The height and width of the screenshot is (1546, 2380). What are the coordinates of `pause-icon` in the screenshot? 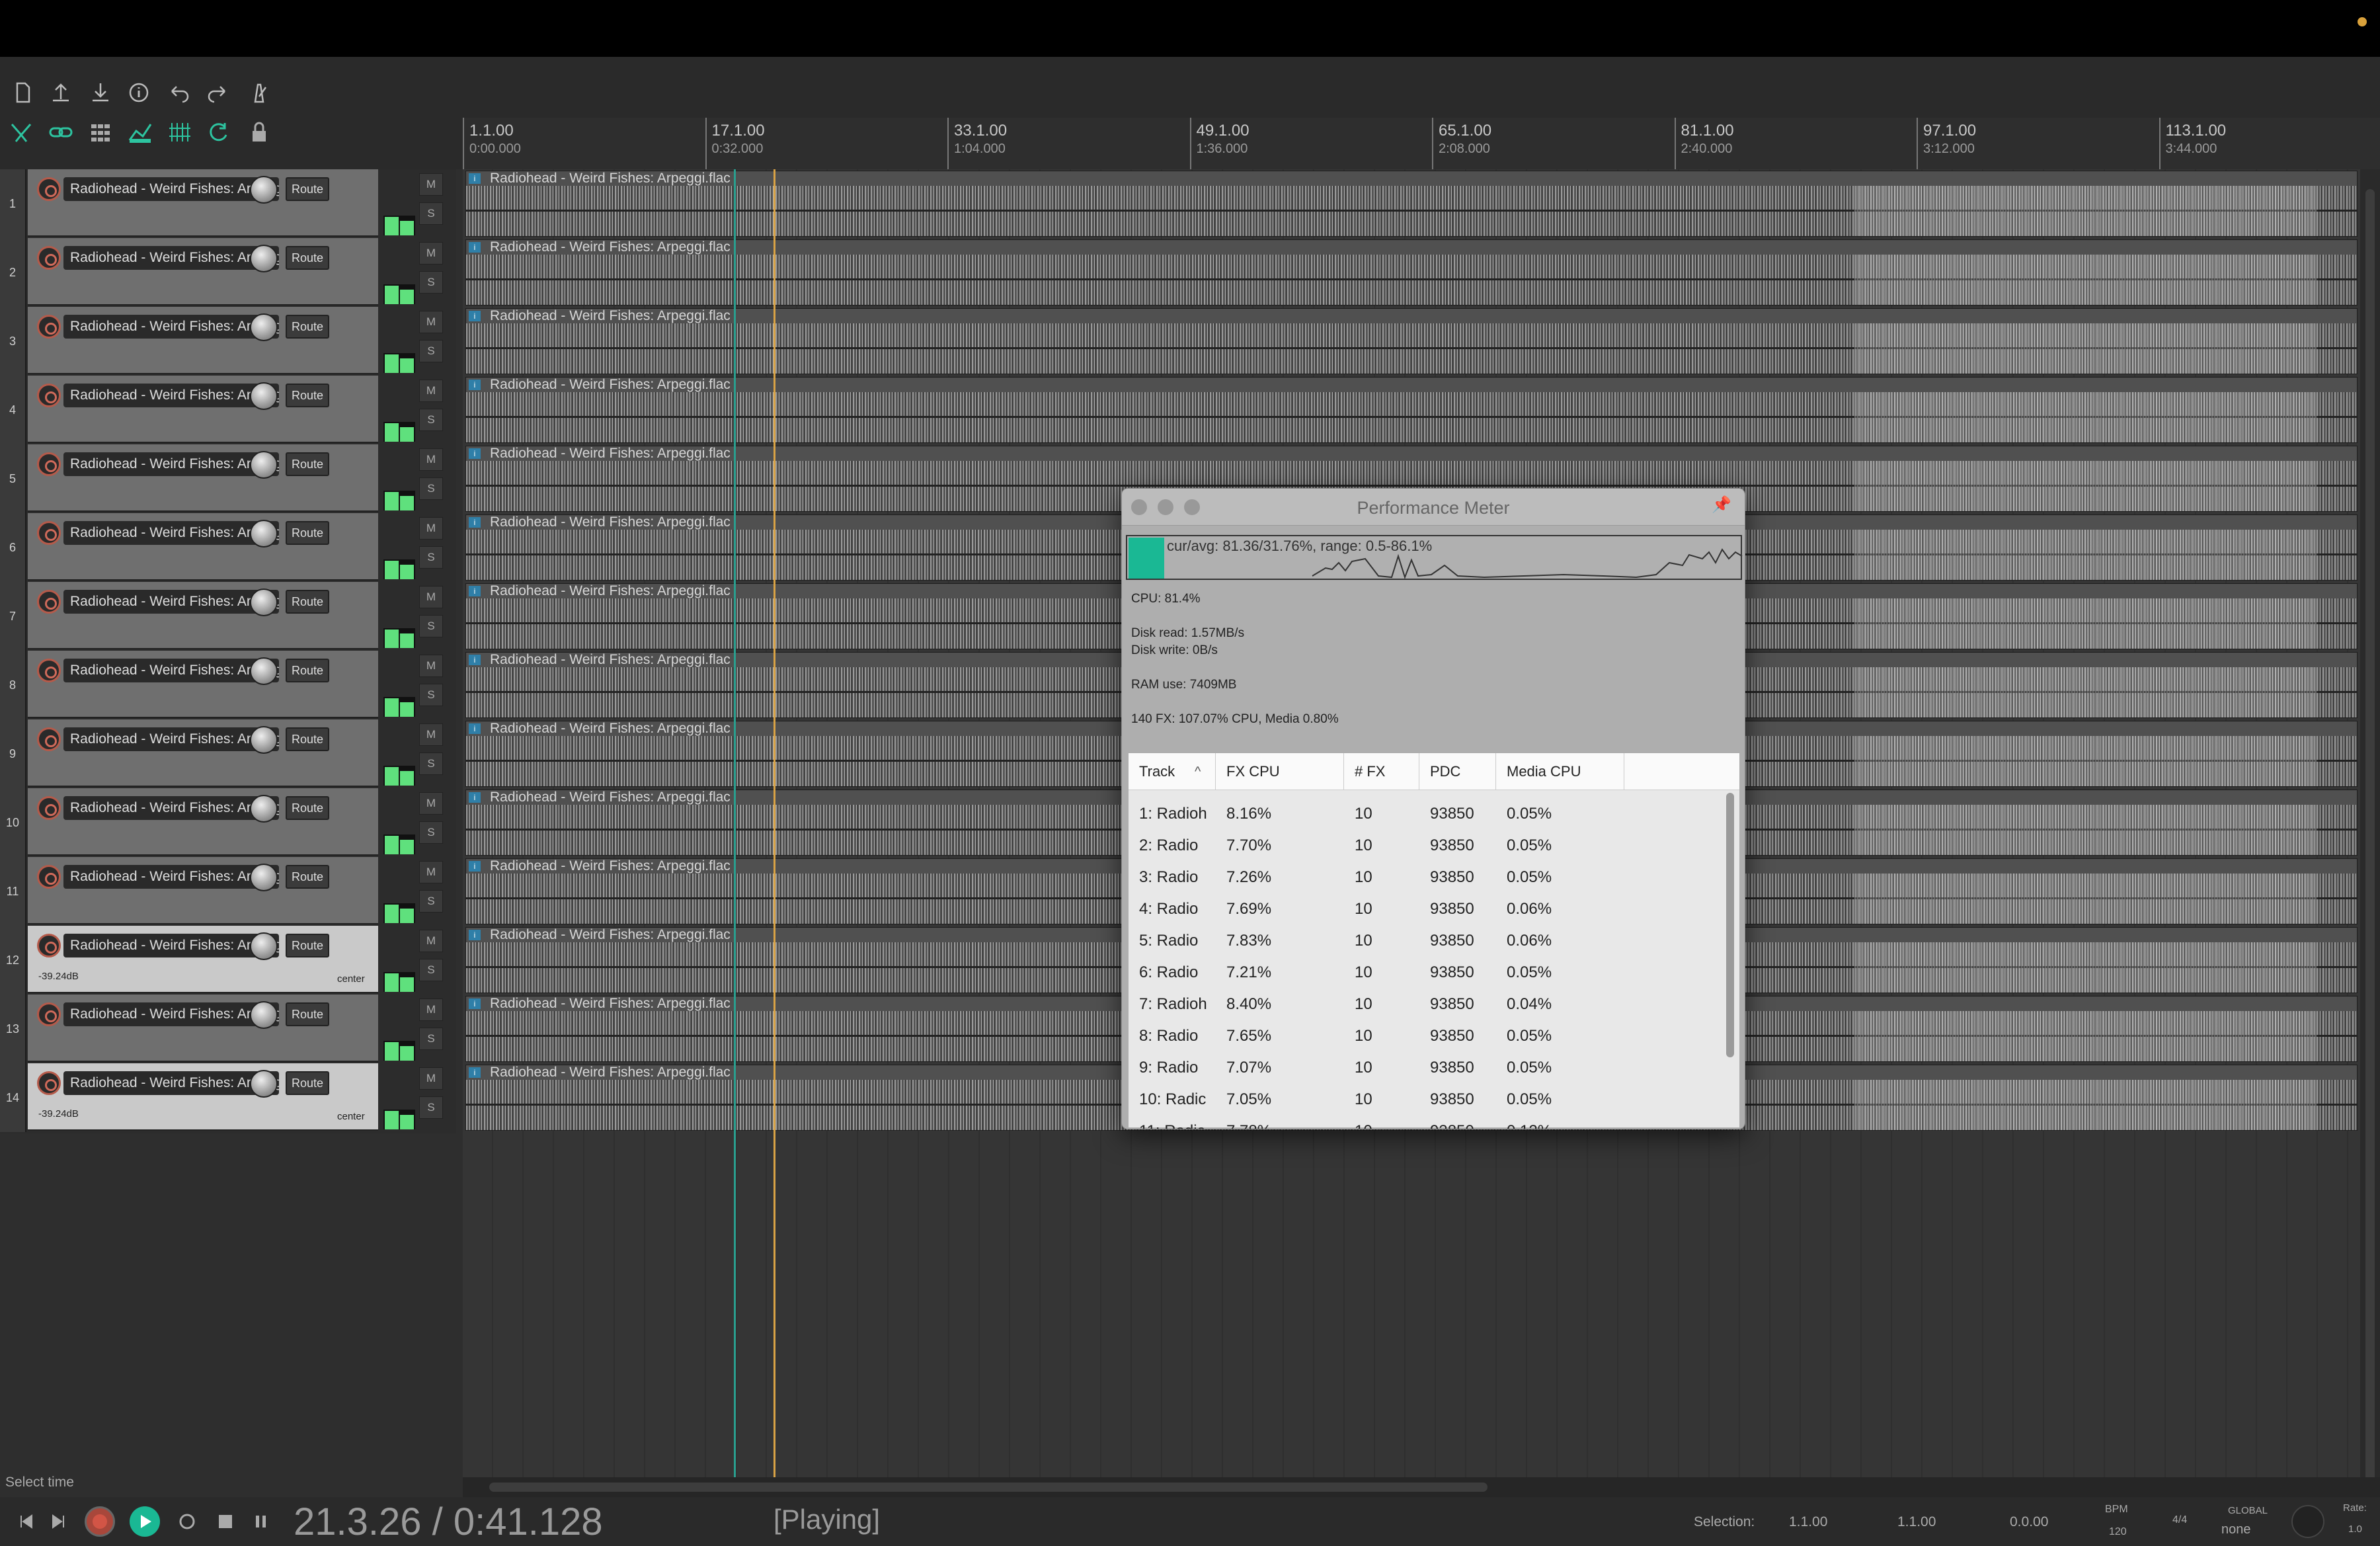 It's located at (261, 1521).